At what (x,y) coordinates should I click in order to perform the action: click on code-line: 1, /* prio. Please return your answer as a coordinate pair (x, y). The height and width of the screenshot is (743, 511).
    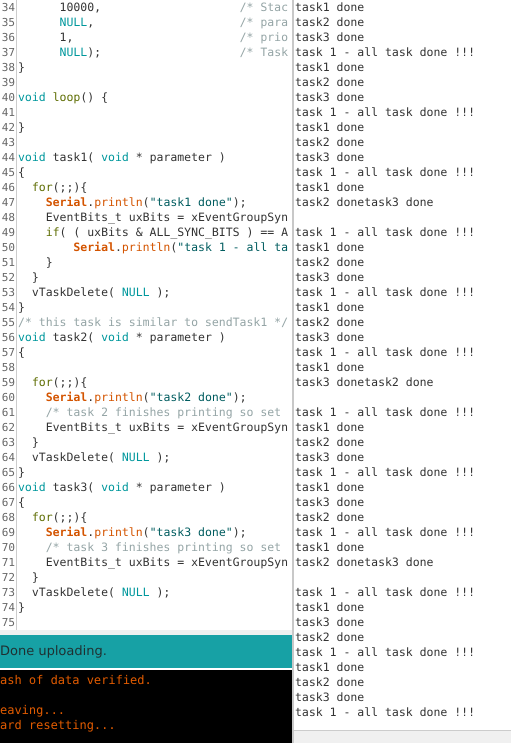
    Looking at the image, I should click on (174, 37).